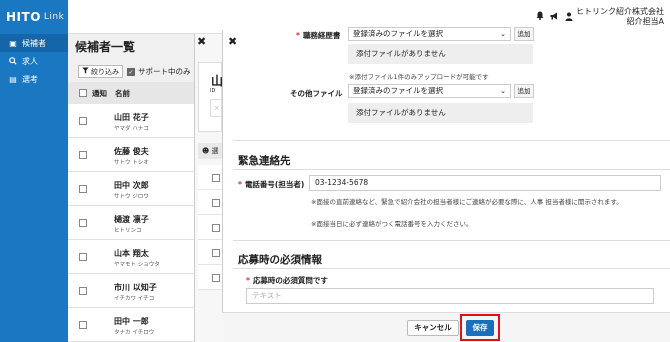 The height and width of the screenshot is (342, 670). I want to click on filter-button: 絞り込み, so click(100, 71).